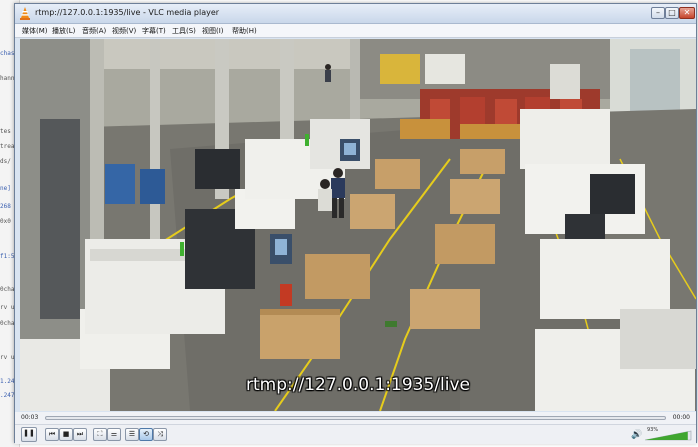  Describe the element at coordinates (5, 206) in the screenshot. I see `terminal-line: 268` at that location.